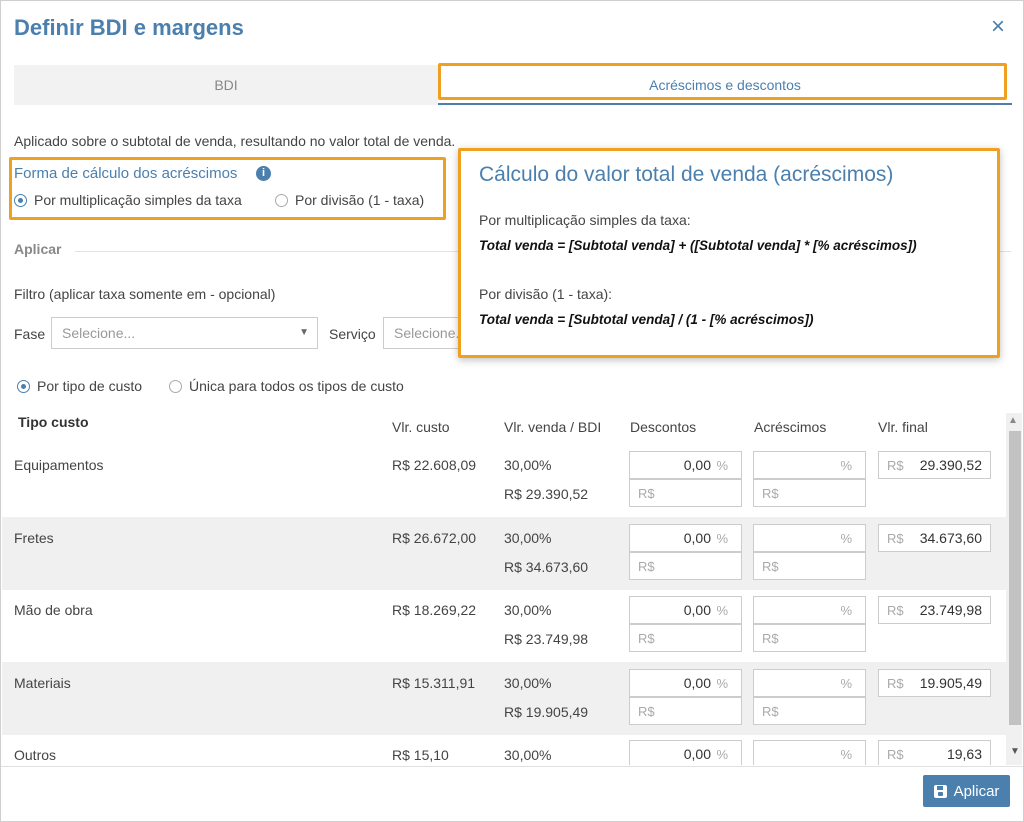  Describe the element at coordinates (546, 294) in the screenshot. I see `popover-div-label: Por divisão (1 - taxa):` at that location.